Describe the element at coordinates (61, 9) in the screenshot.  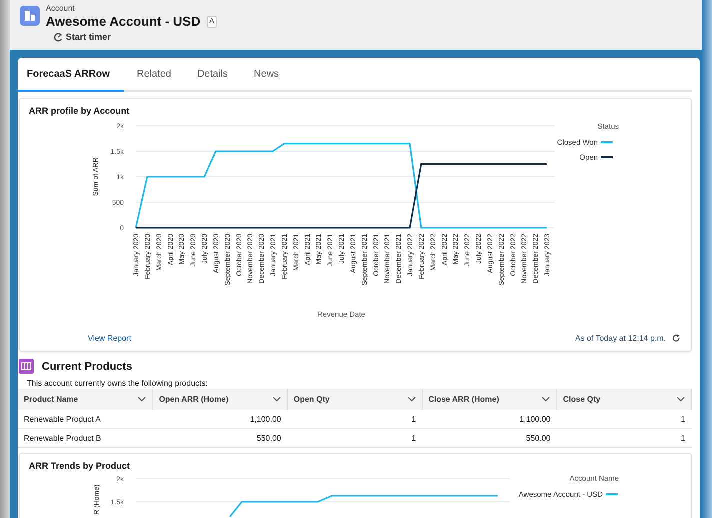
I see `object-type: Account` at that location.